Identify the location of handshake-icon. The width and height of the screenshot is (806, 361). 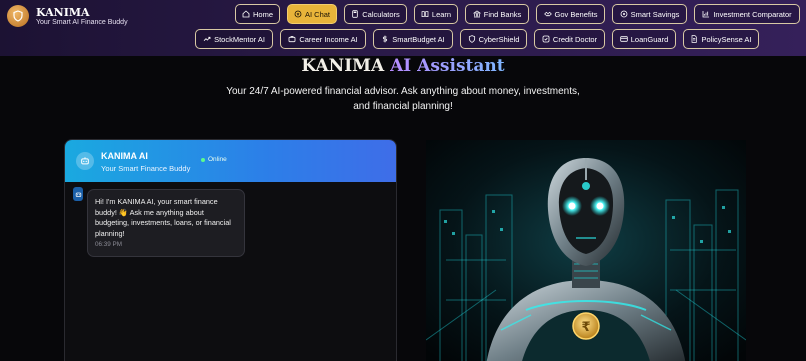
(547, 14).